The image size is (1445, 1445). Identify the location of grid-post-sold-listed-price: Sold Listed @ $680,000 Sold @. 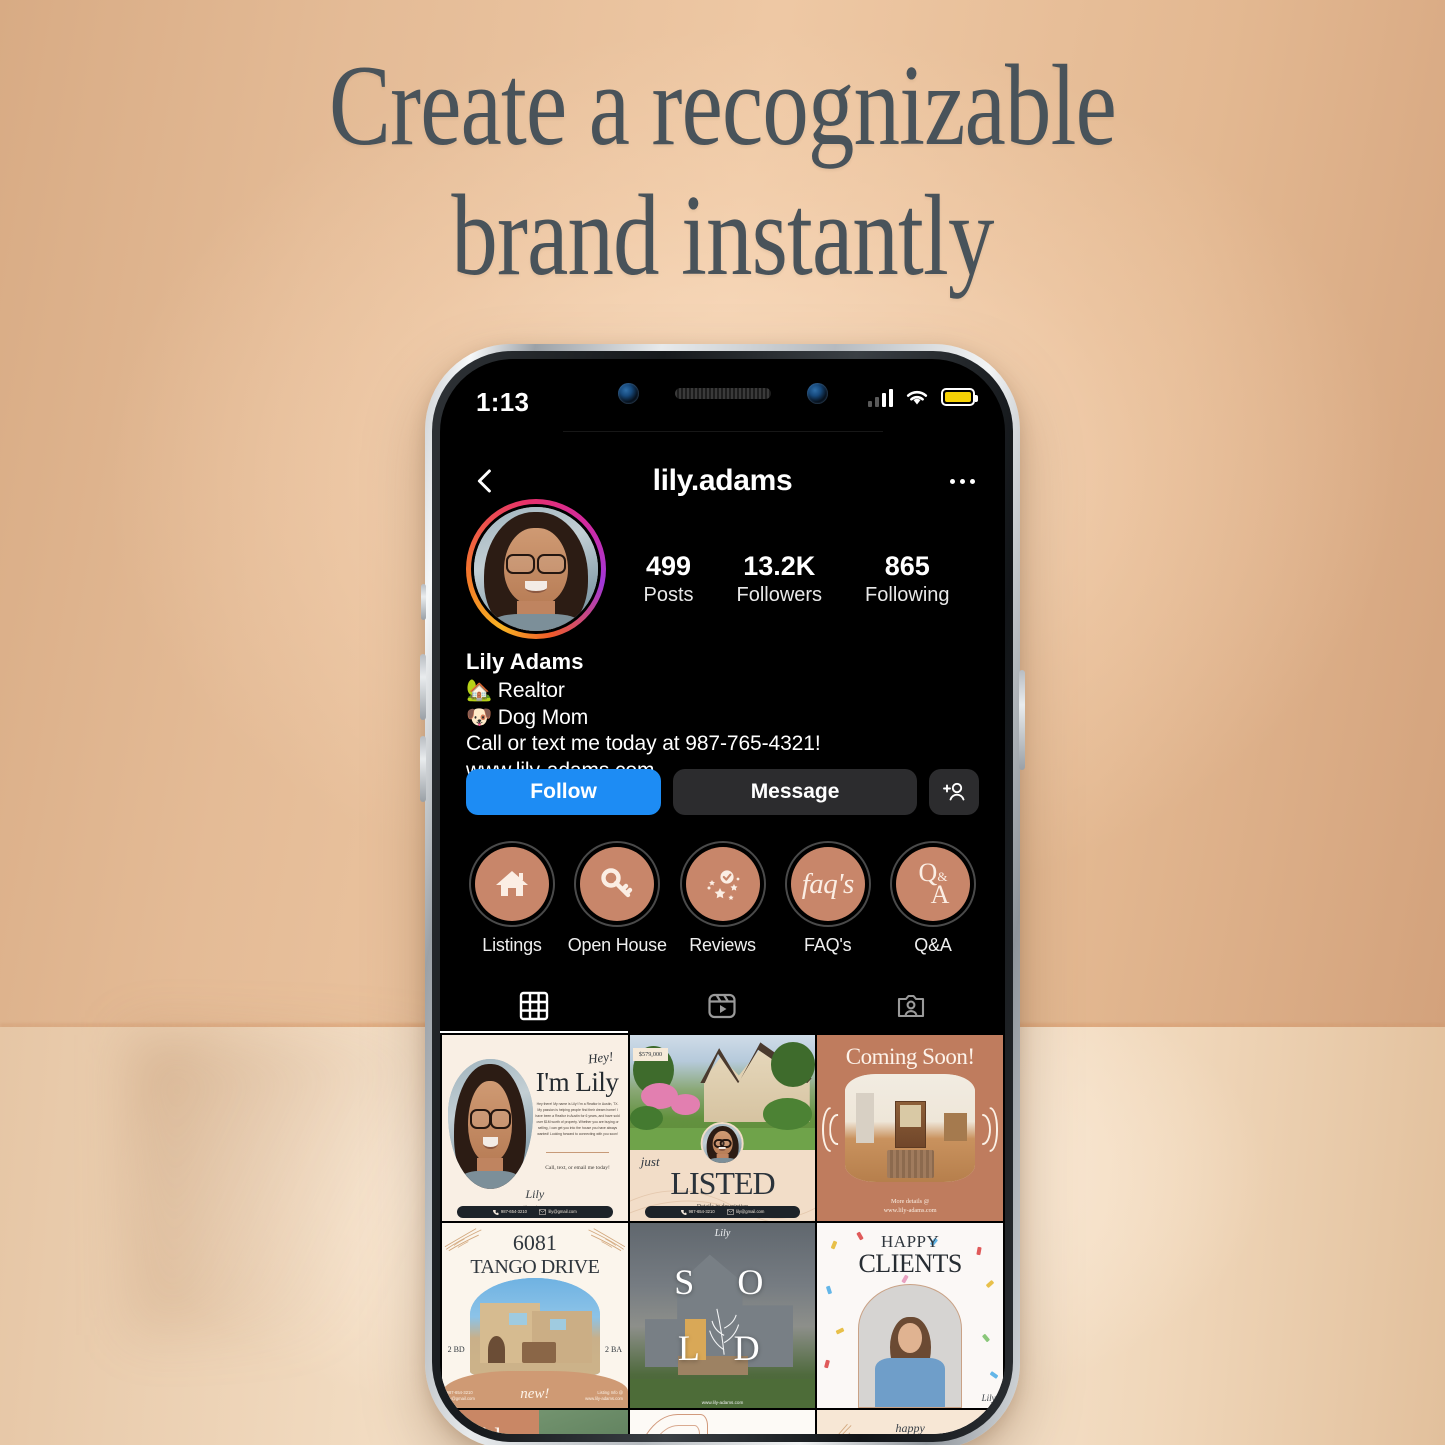
(535, 1422).